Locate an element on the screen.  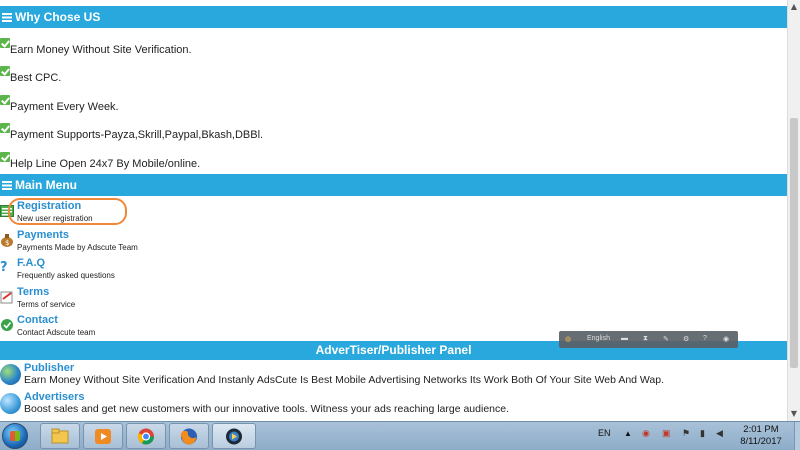
clock-time: 2:01 PM is located at coordinates (761, 429).